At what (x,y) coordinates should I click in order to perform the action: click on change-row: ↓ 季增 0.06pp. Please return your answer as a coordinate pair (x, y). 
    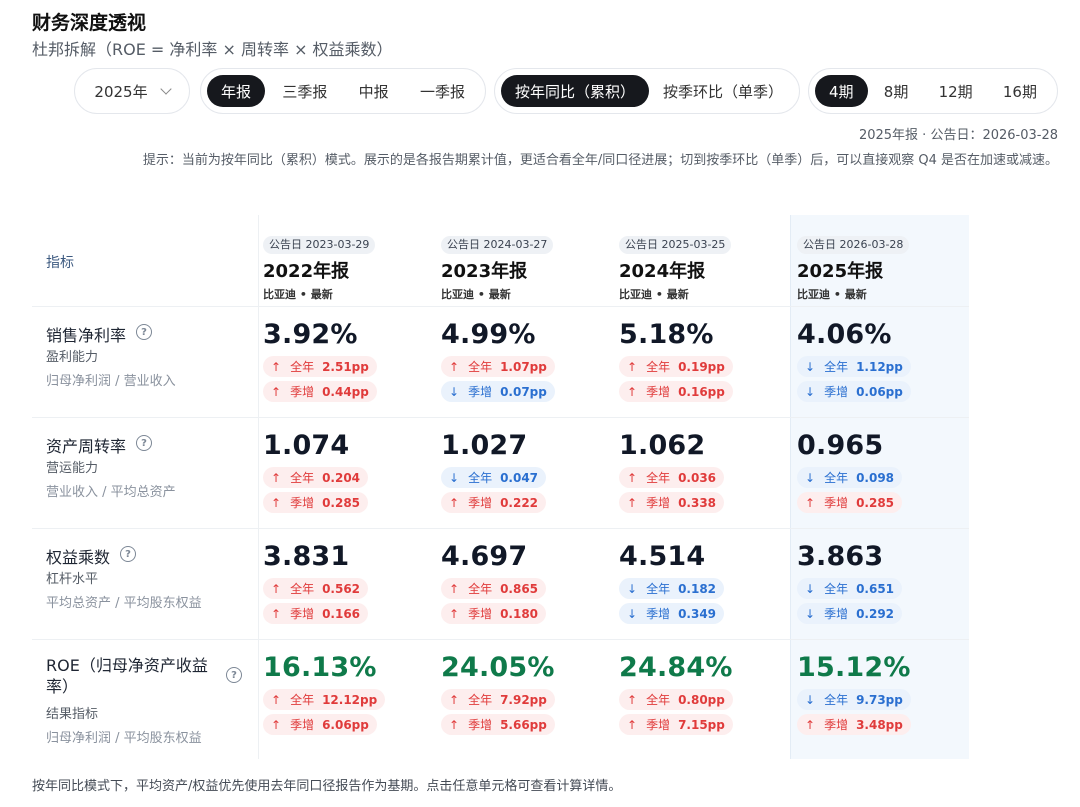
    Looking at the image, I should click on (854, 389).